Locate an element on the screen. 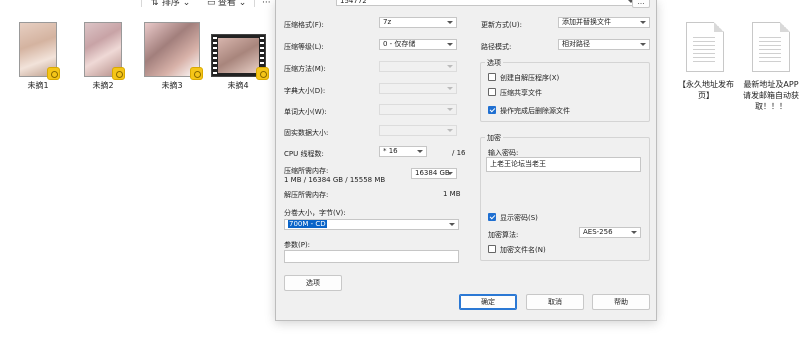 The width and height of the screenshot is (800, 343). film-strip-icon is located at coordinates (215, 55).